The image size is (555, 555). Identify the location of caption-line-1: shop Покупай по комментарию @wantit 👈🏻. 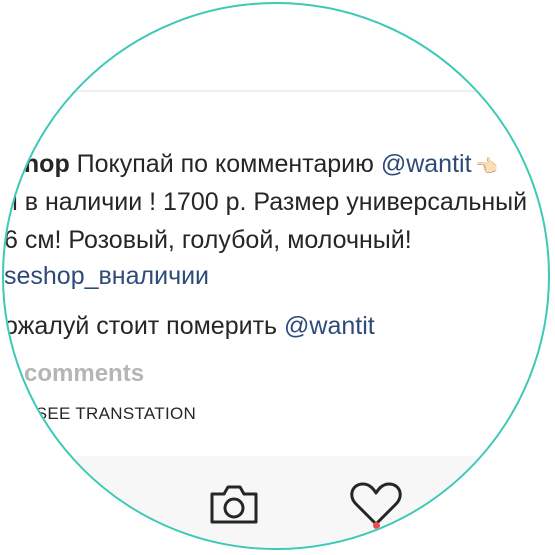
(254, 165).